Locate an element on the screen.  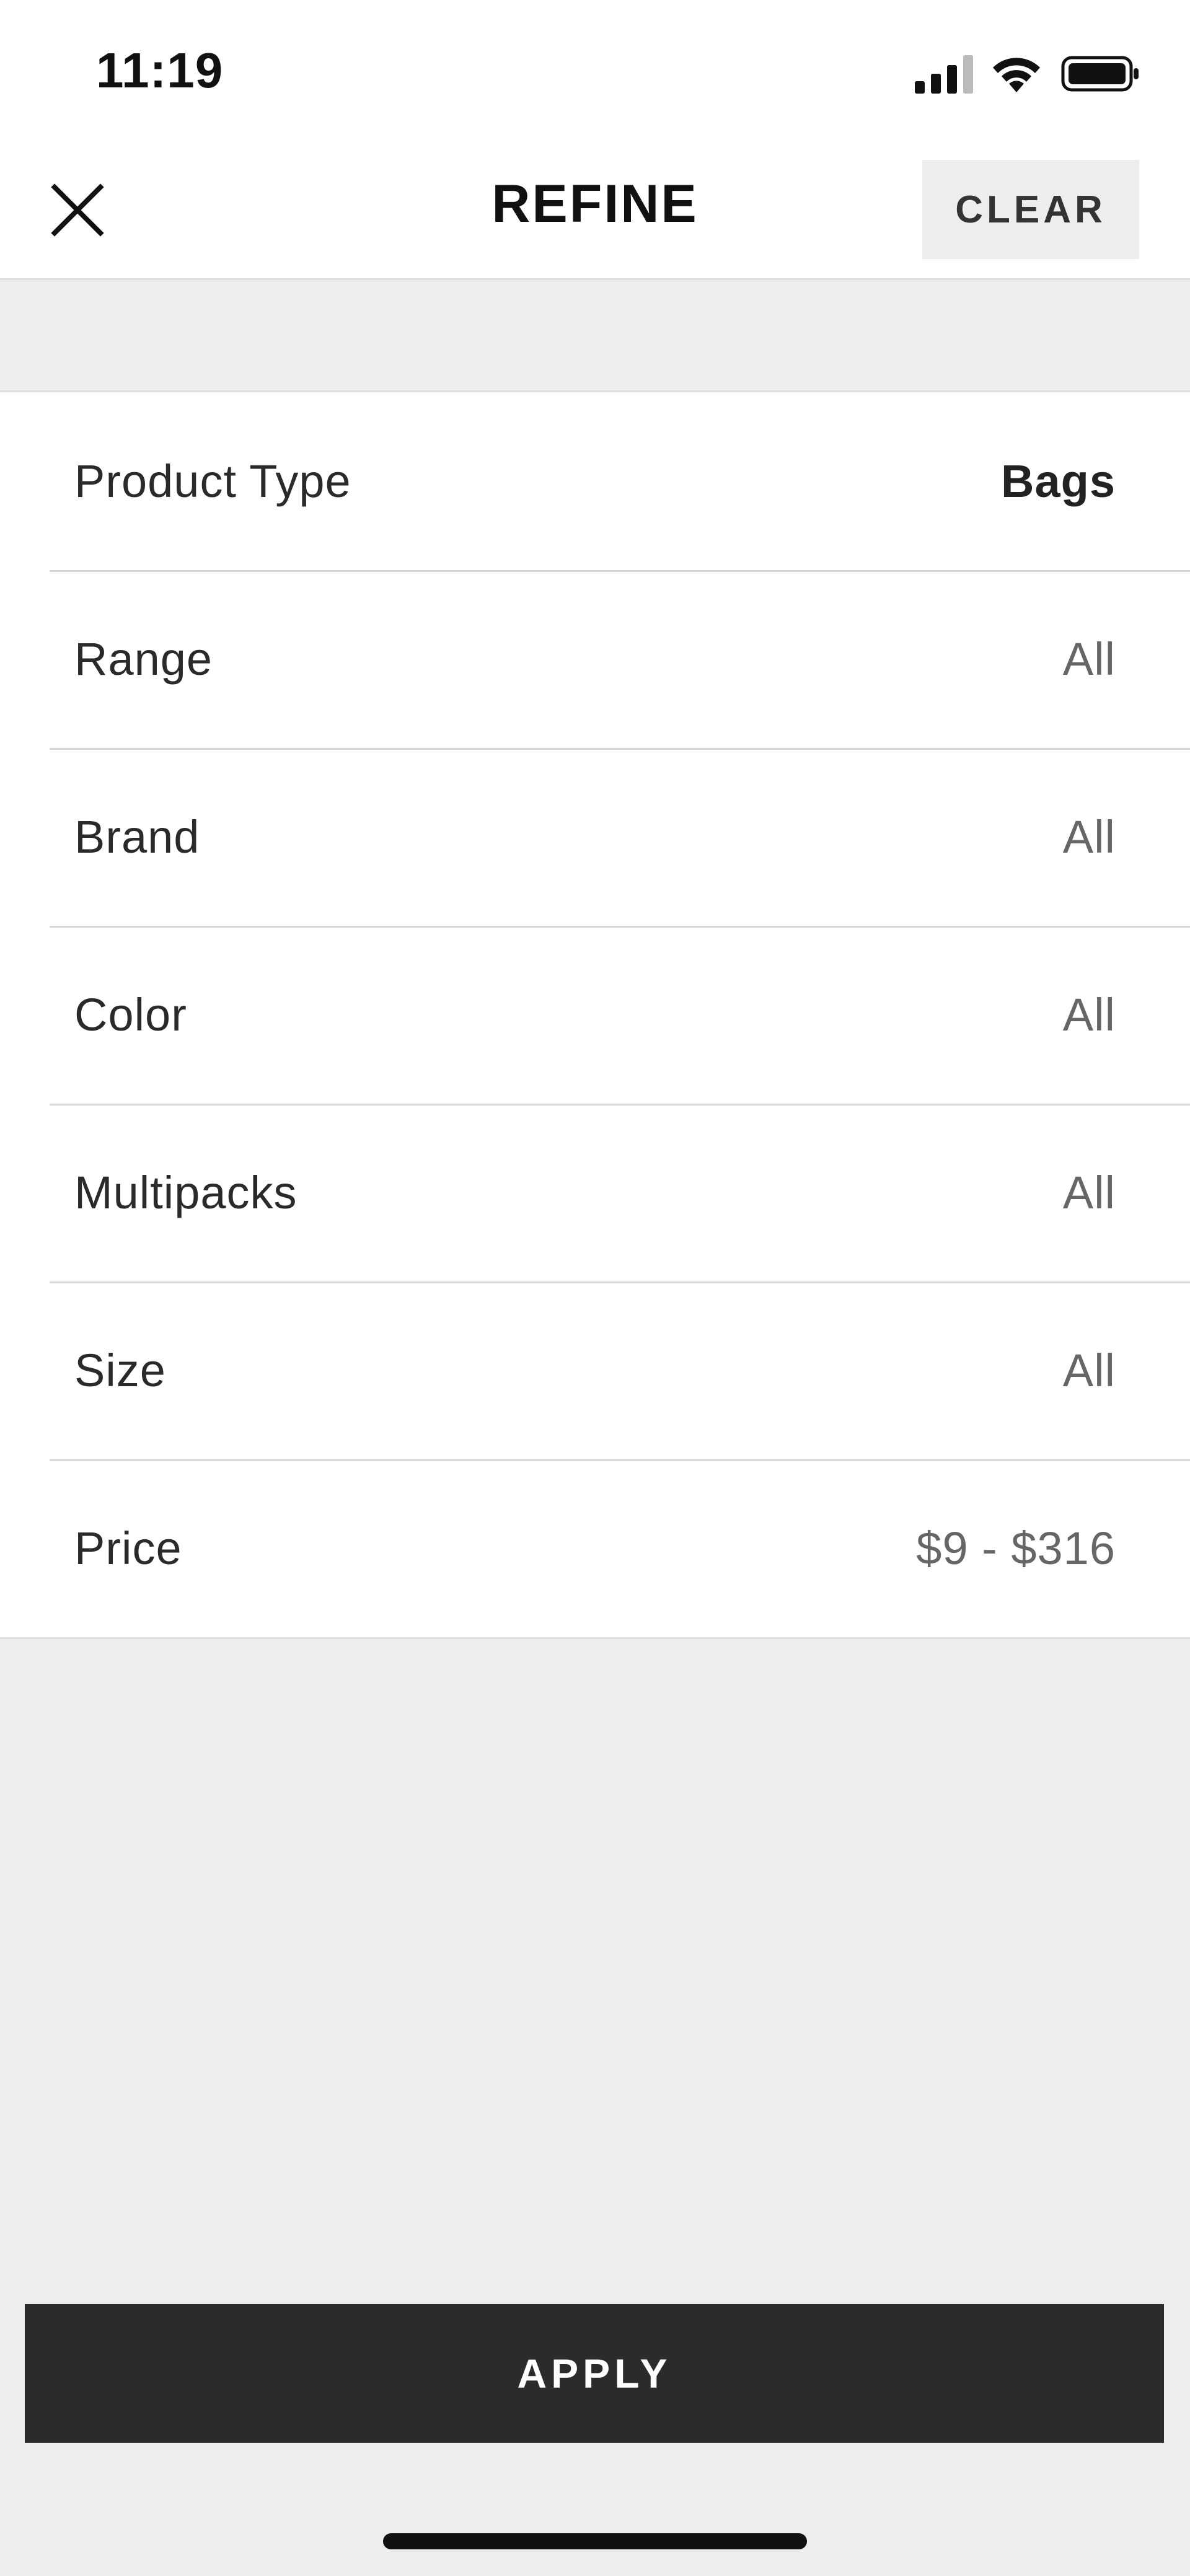
filter-row-color: Color All is located at coordinates (595, 1015).